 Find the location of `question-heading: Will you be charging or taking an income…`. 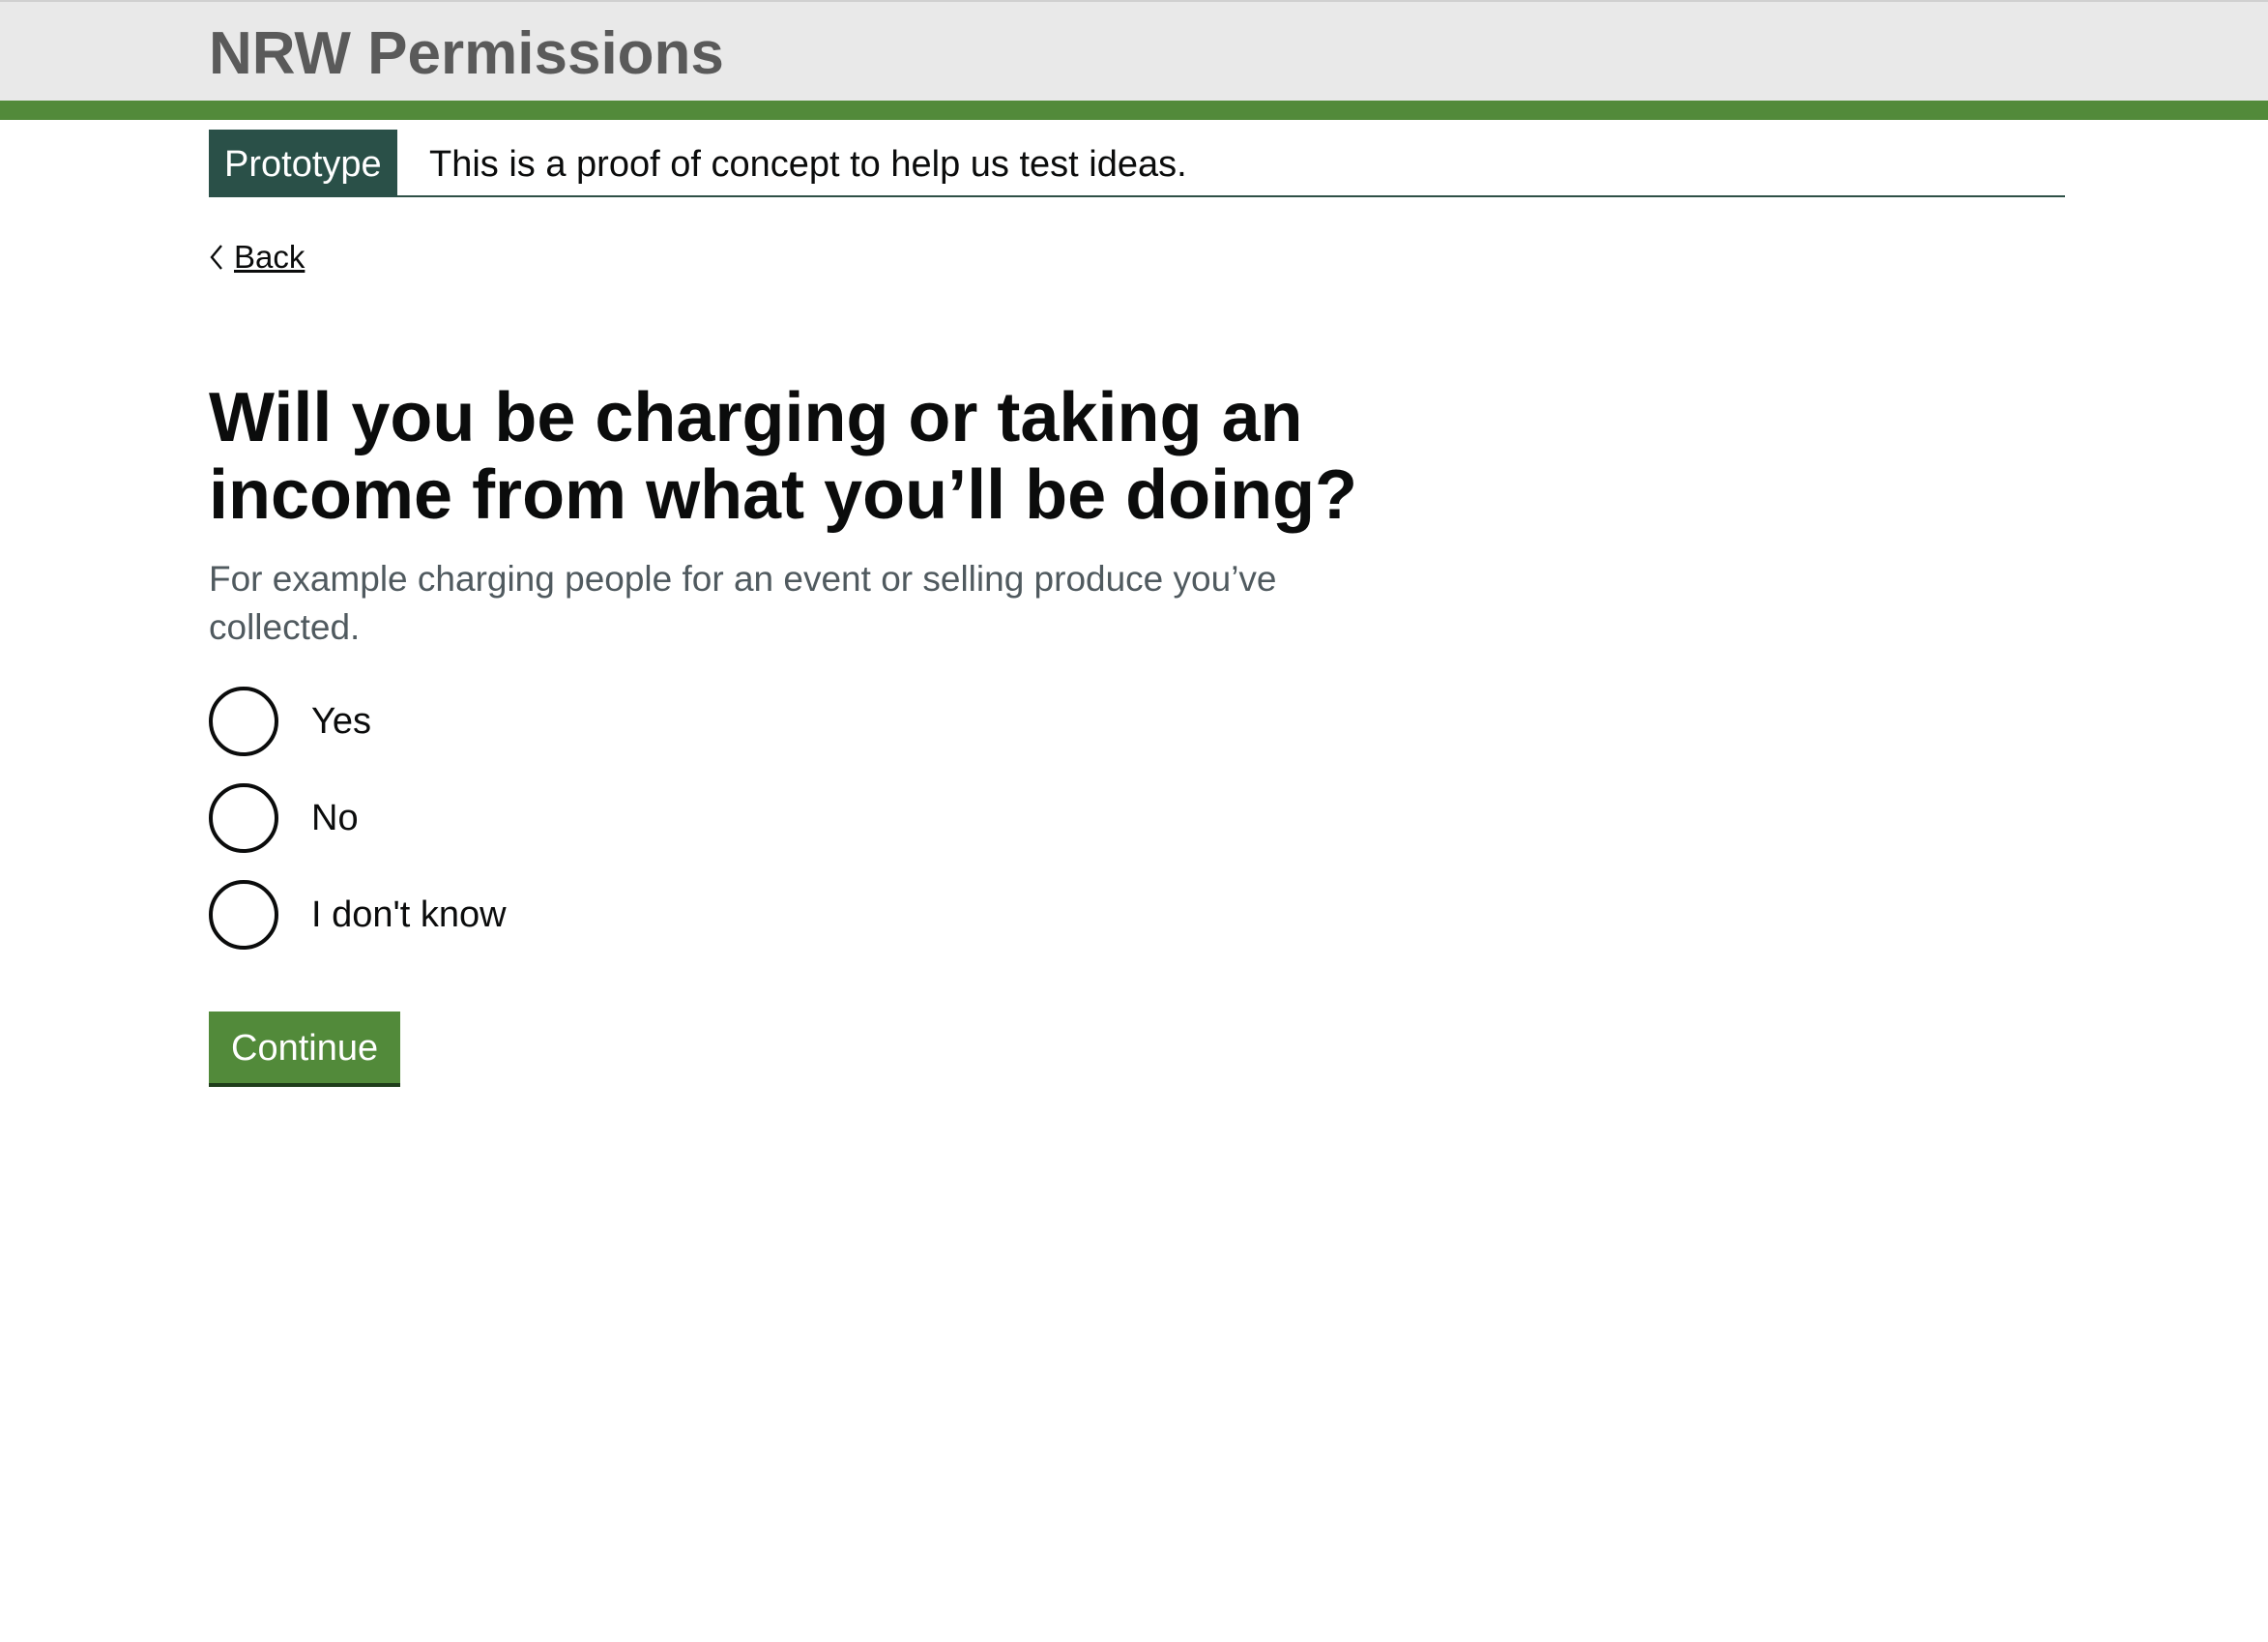

question-heading: Will you be charging or taking an income… is located at coordinates (783, 456).